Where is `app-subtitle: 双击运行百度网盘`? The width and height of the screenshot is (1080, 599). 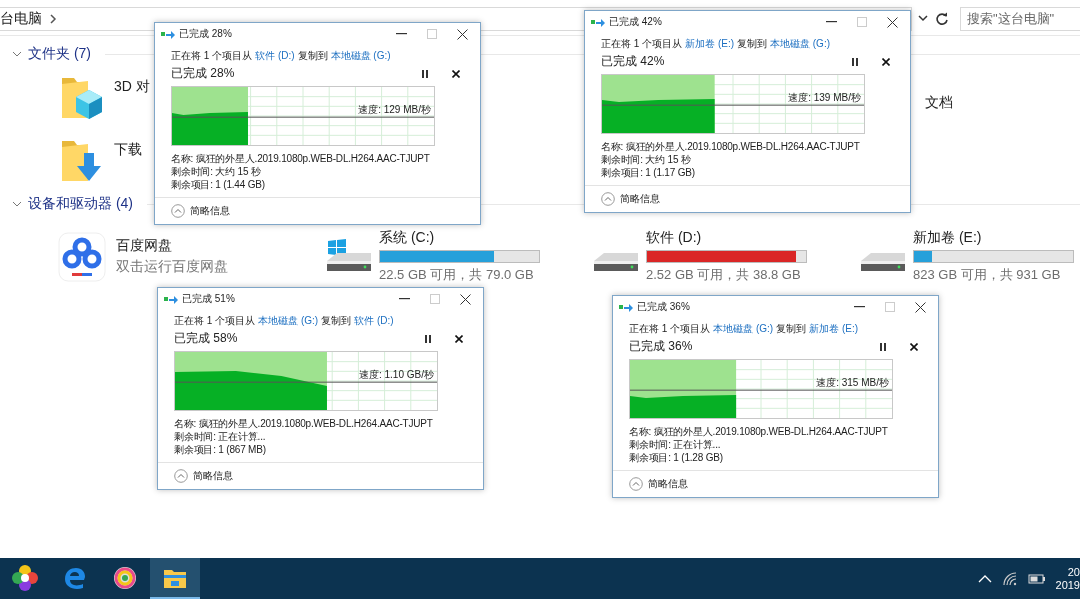
app-subtitle: 双击运行百度网盘 is located at coordinates (172, 267).